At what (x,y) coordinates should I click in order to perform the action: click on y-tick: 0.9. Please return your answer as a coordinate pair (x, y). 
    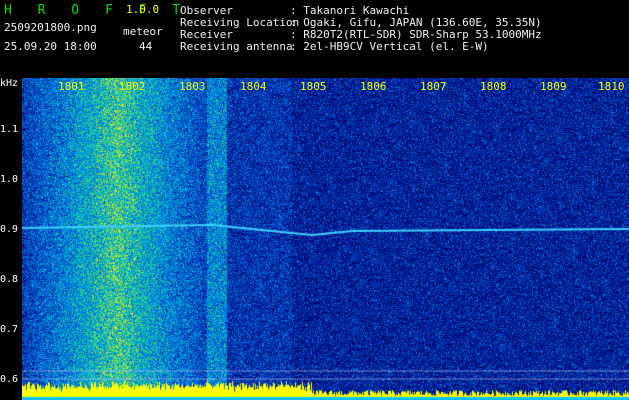
    Looking at the image, I should click on (9, 229).